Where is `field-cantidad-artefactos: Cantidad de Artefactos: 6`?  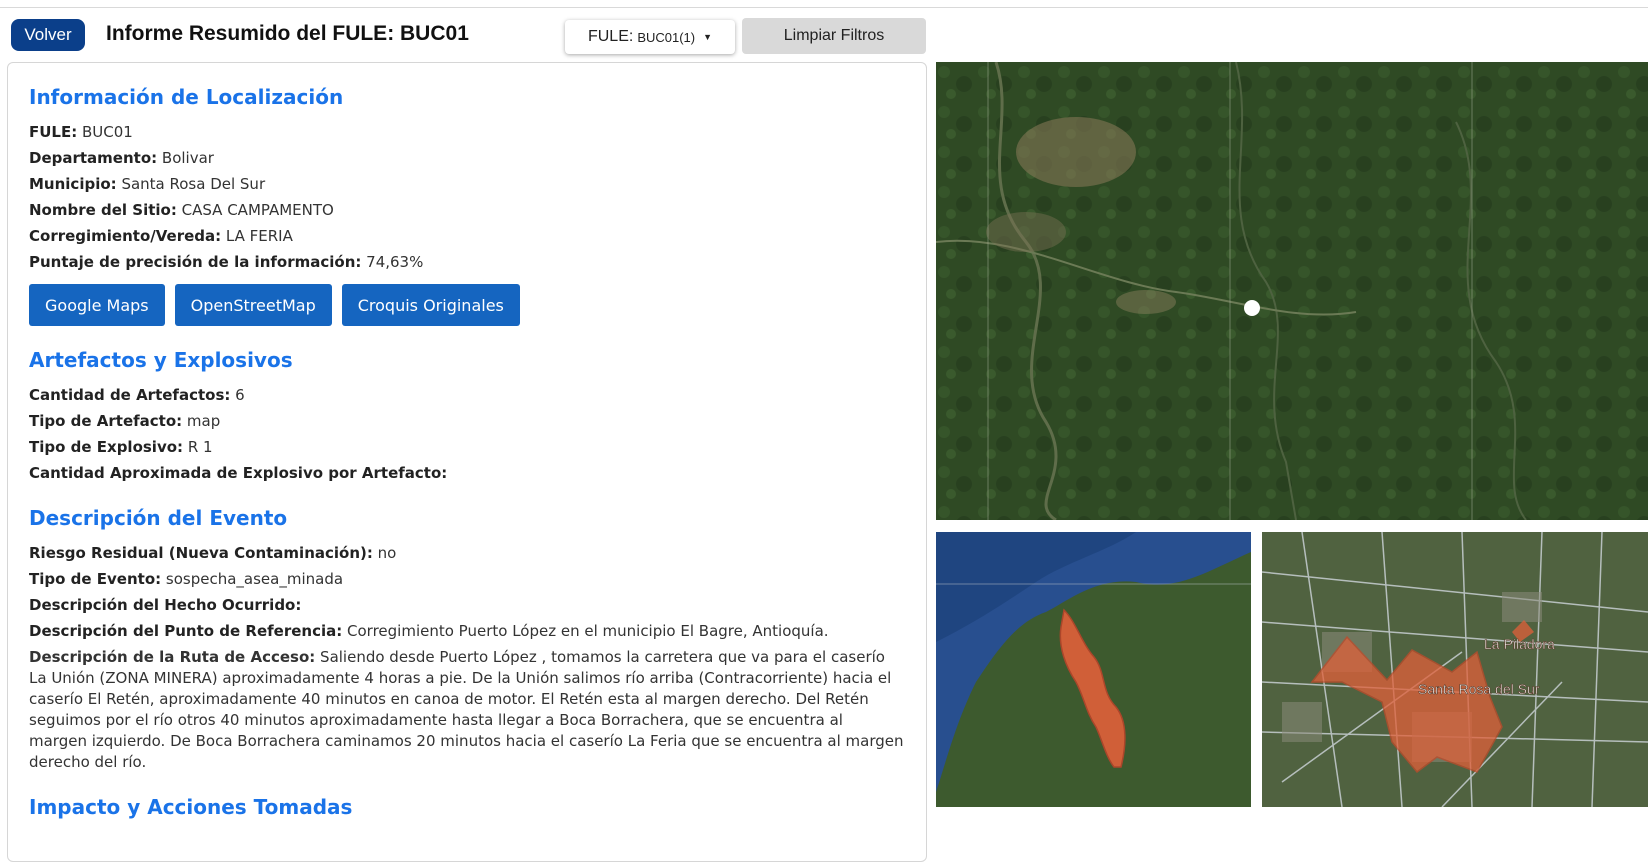
field-cantidad-artefactos: Cantidad de Artefactos: 6 is located at coordinates (137, 395).